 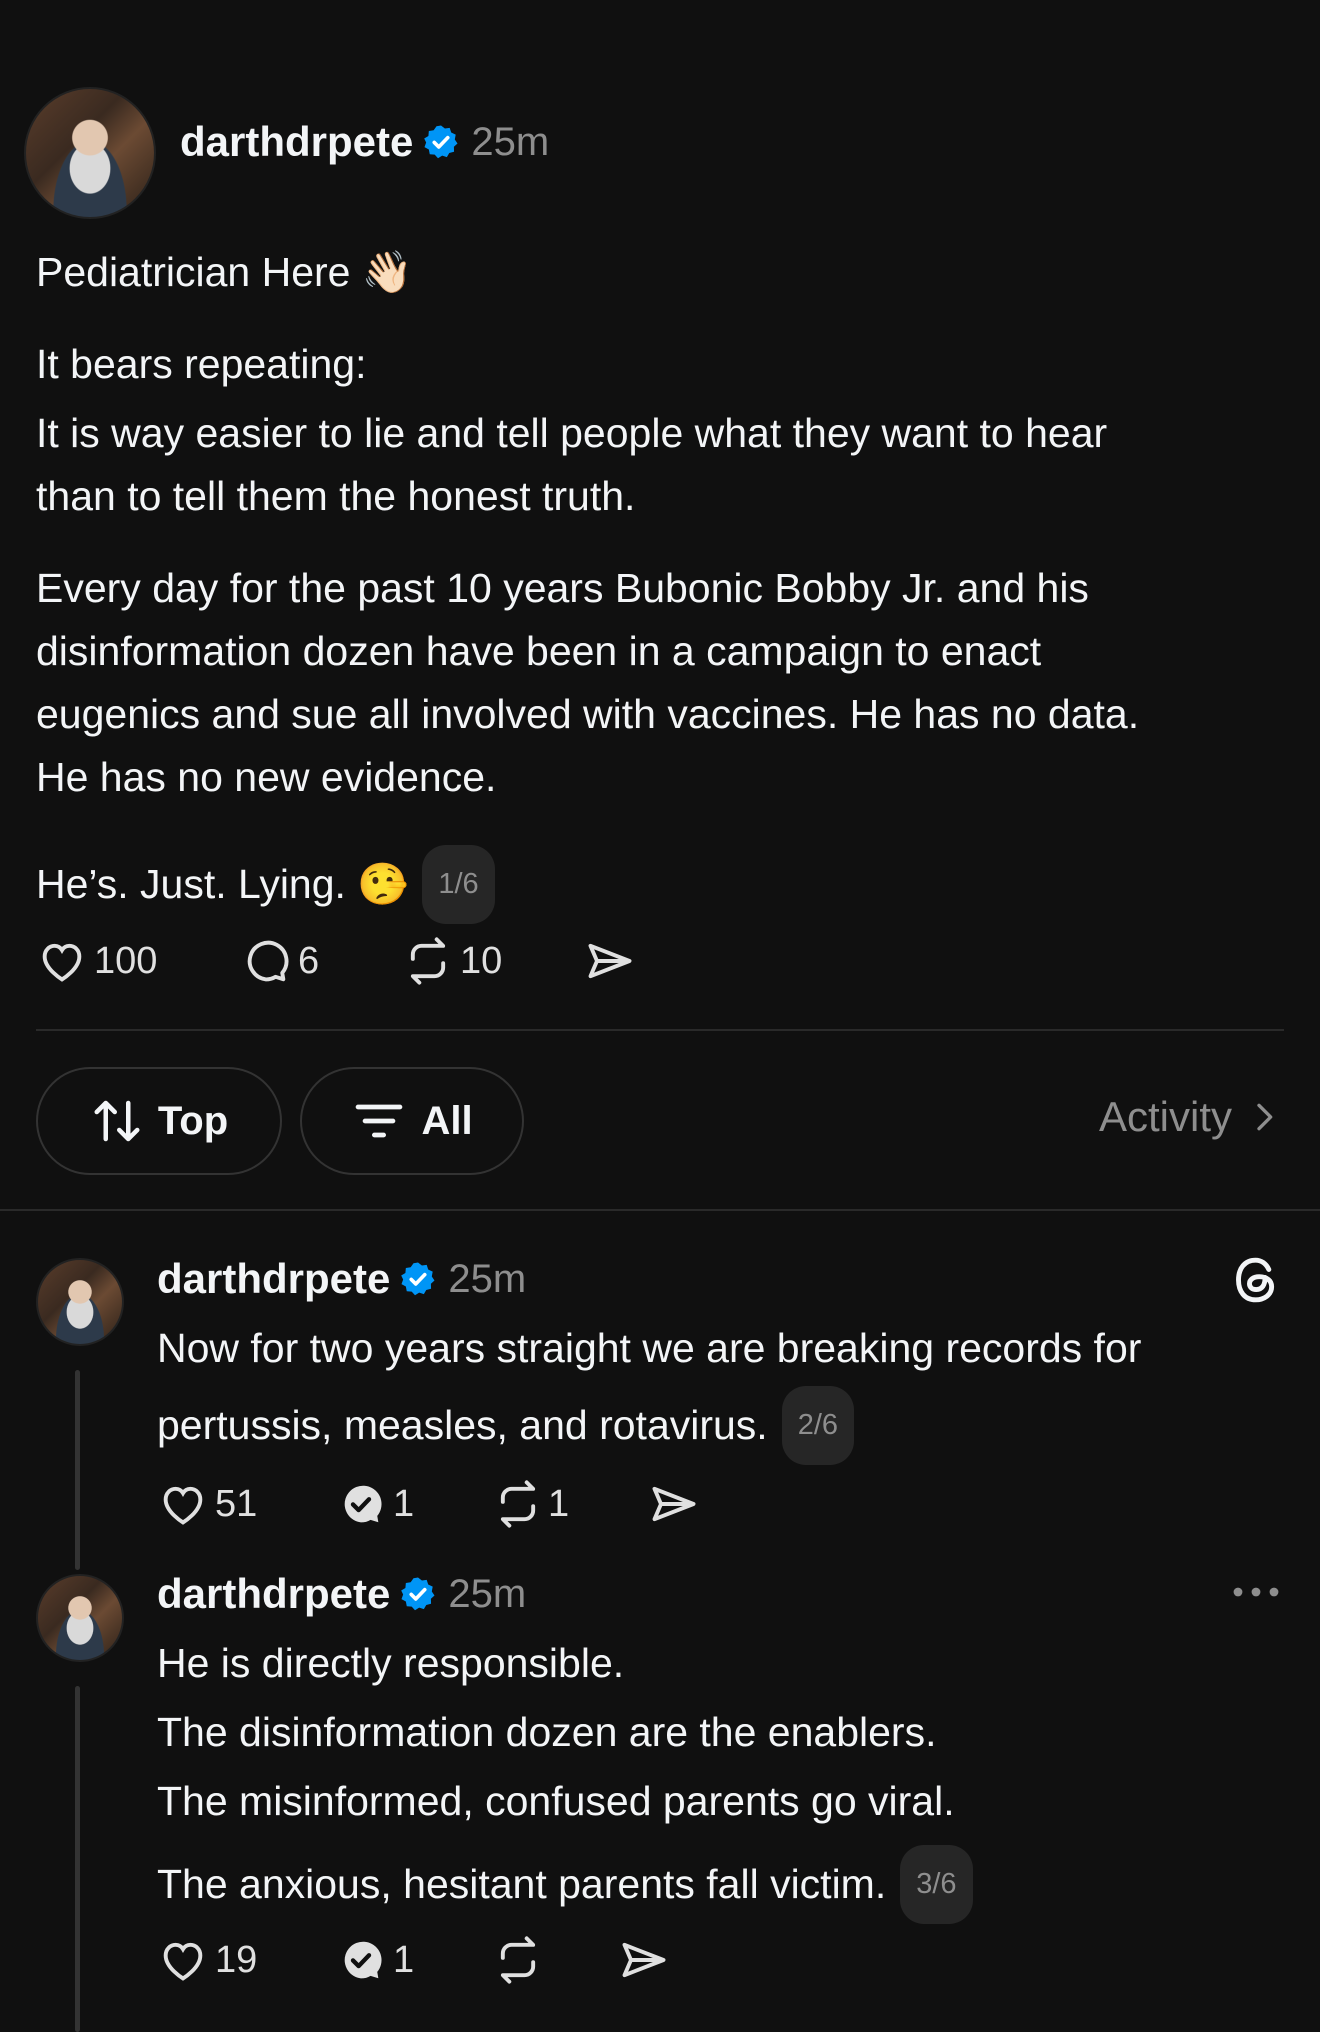 What do you see at coordinates (90, 153) in the screenshot?
I see `author-avatar` at bounding box center [90, 153].